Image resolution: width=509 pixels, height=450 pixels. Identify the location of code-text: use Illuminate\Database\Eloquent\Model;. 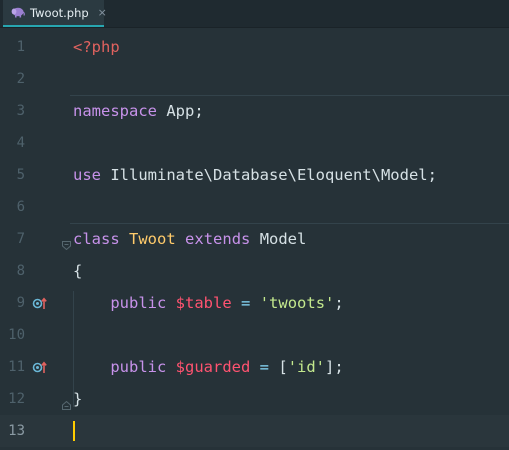
(255, 175).